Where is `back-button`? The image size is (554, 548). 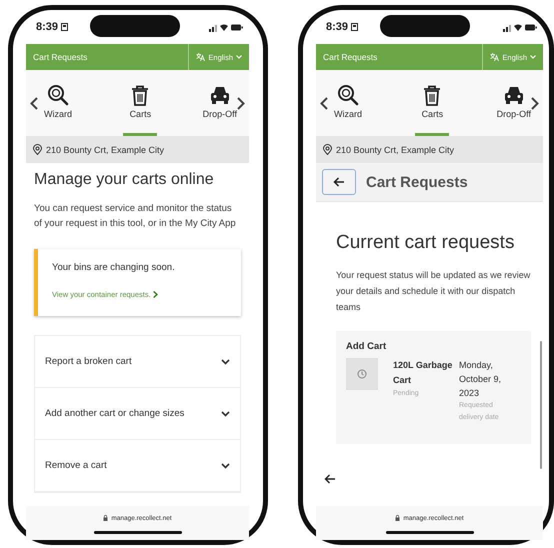 back-button is located at coordinates (339, 182).